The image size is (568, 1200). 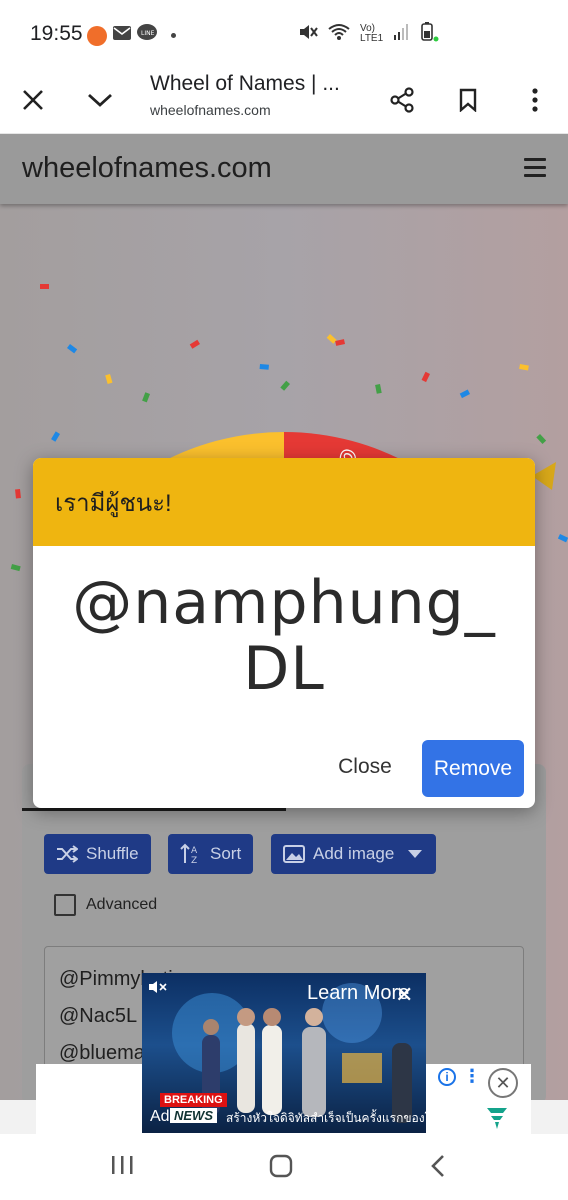 I want to click on status-time: 19:55, so click(x=56, y=33).